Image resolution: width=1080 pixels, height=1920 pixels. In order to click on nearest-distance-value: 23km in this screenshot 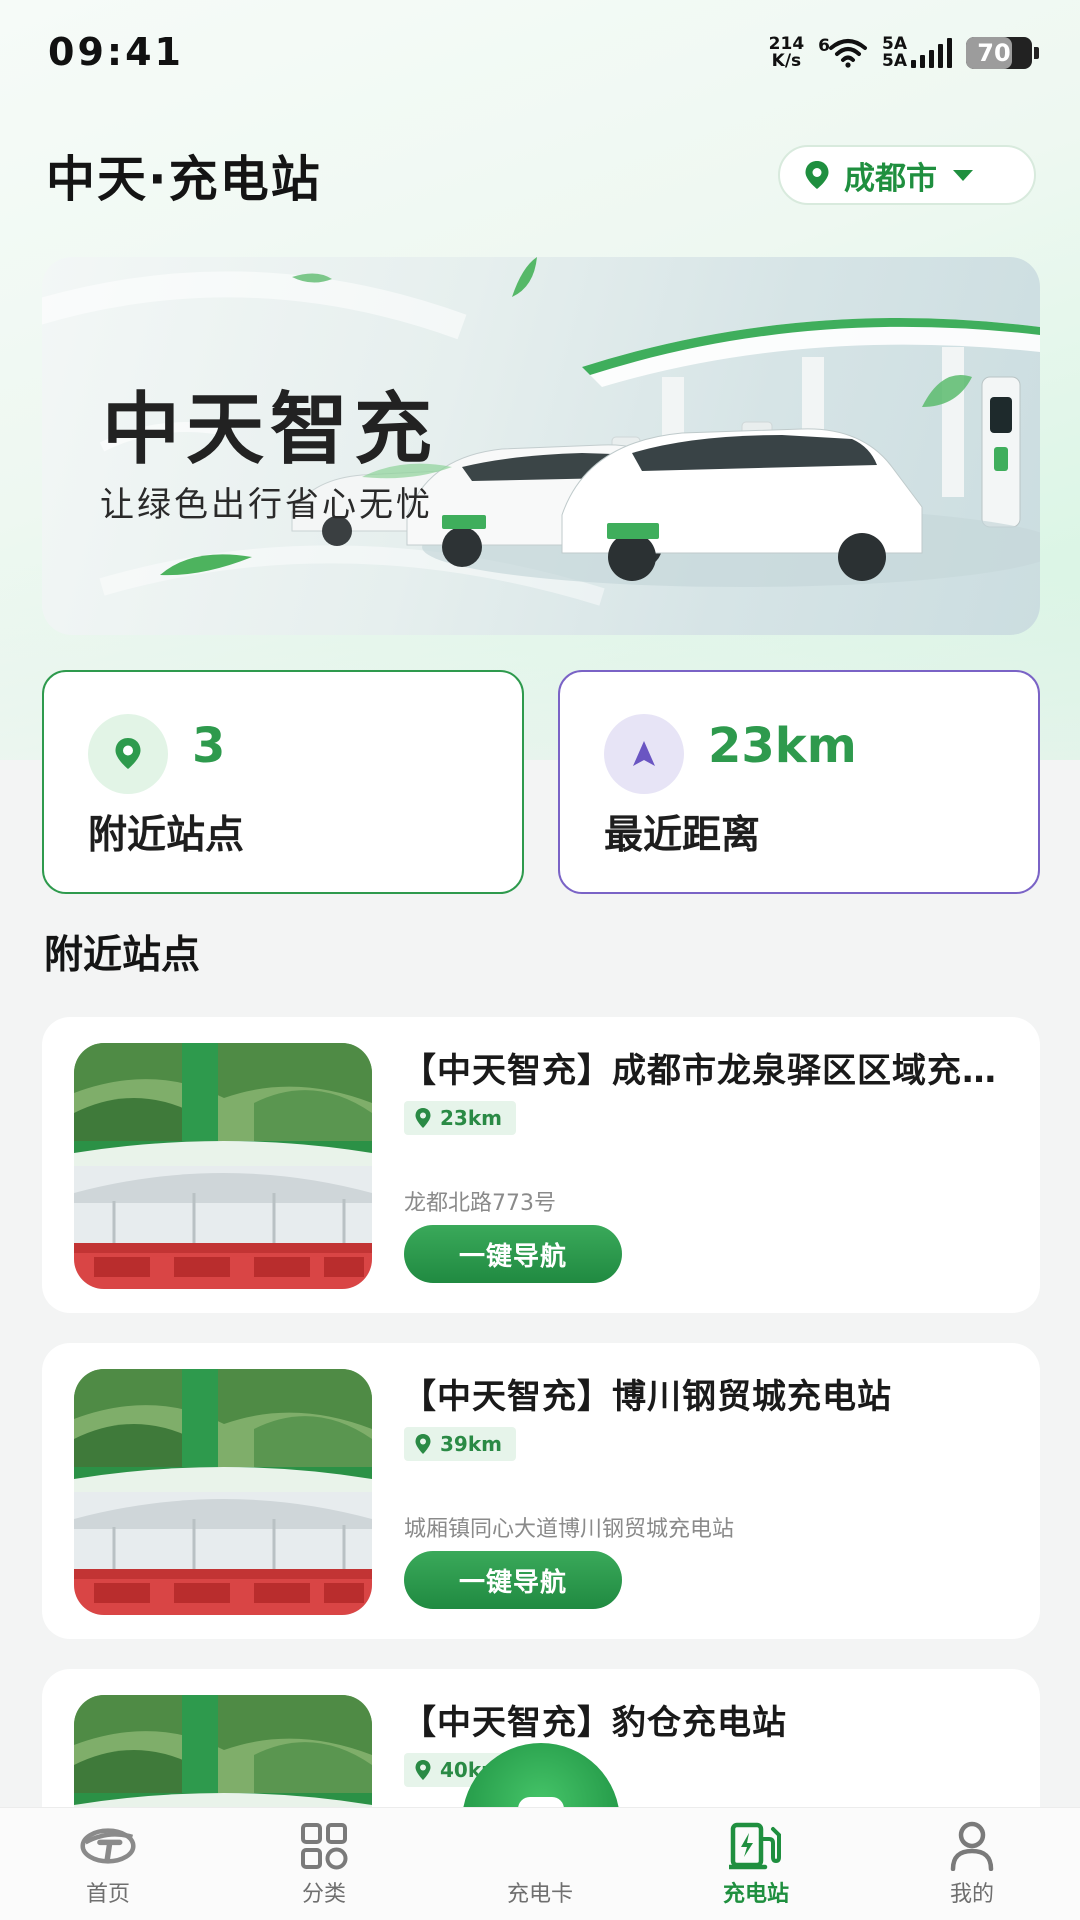, I will do `click(782, 746)`.